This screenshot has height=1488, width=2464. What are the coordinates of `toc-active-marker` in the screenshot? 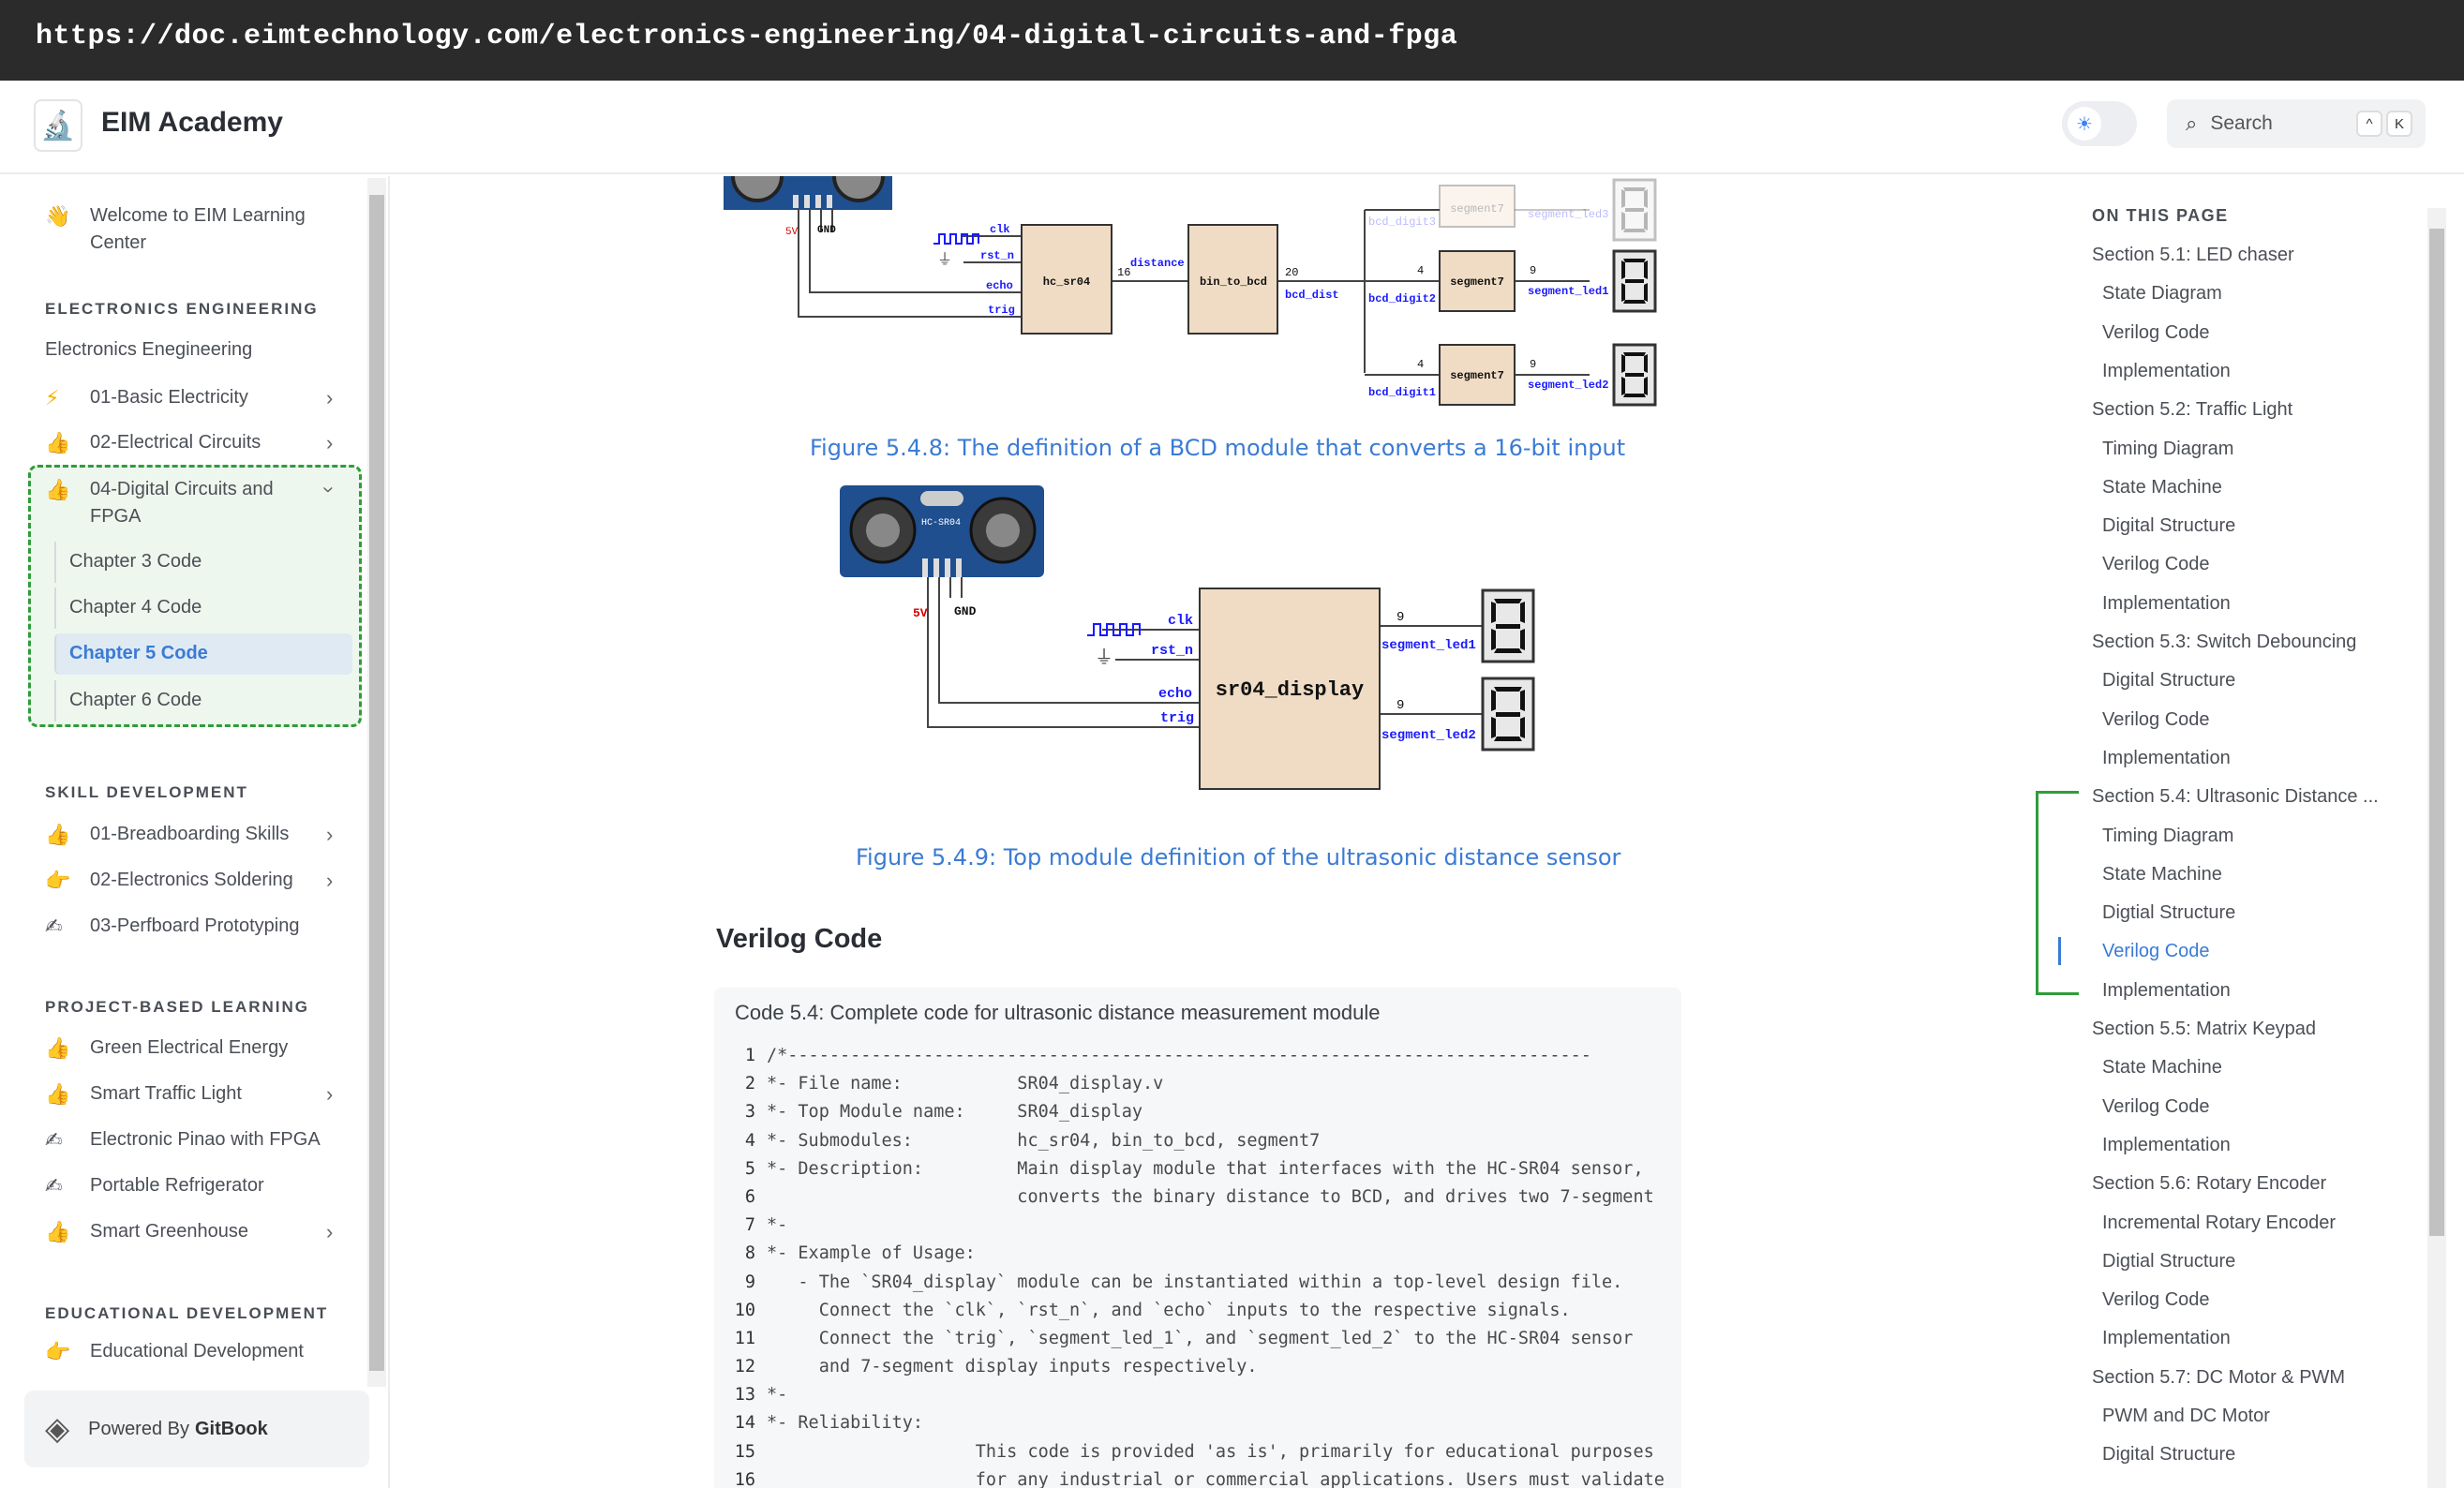 It's located at (2059, 951).